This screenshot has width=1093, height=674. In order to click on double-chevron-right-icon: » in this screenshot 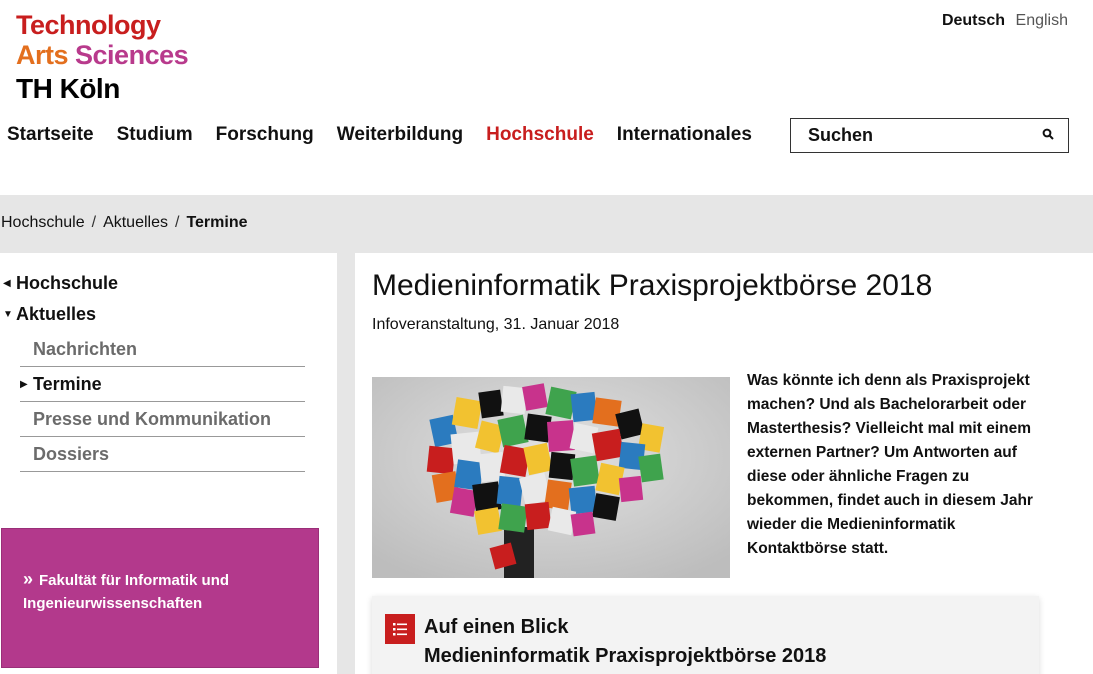, I will do `click(28, 579)`.